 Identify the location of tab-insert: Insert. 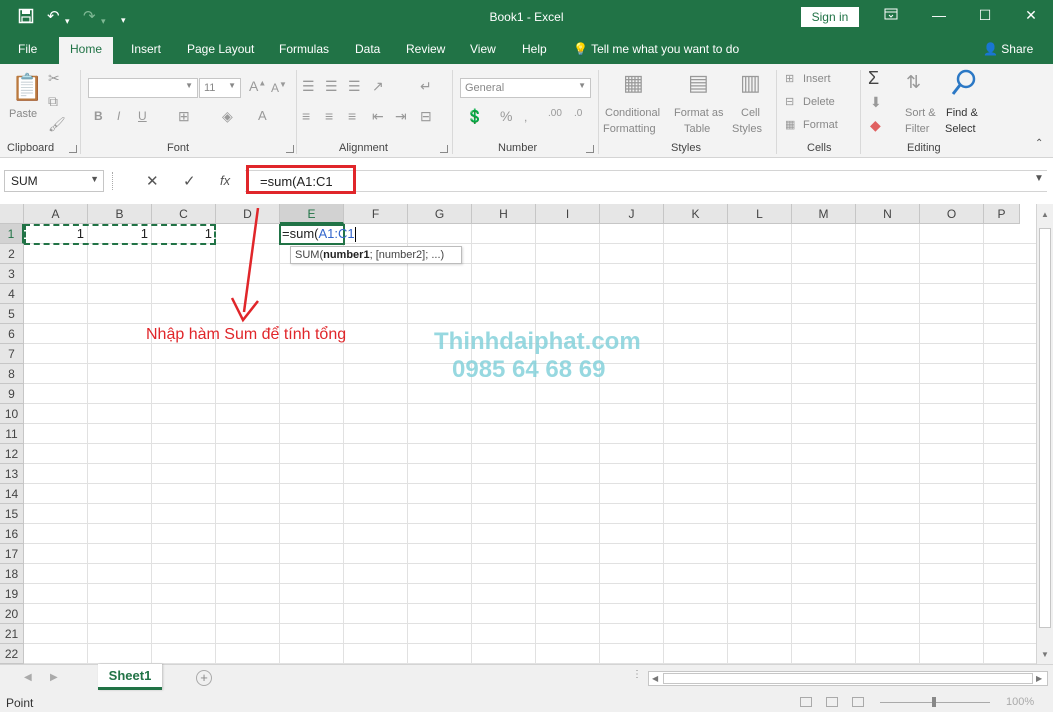
(146, 49).